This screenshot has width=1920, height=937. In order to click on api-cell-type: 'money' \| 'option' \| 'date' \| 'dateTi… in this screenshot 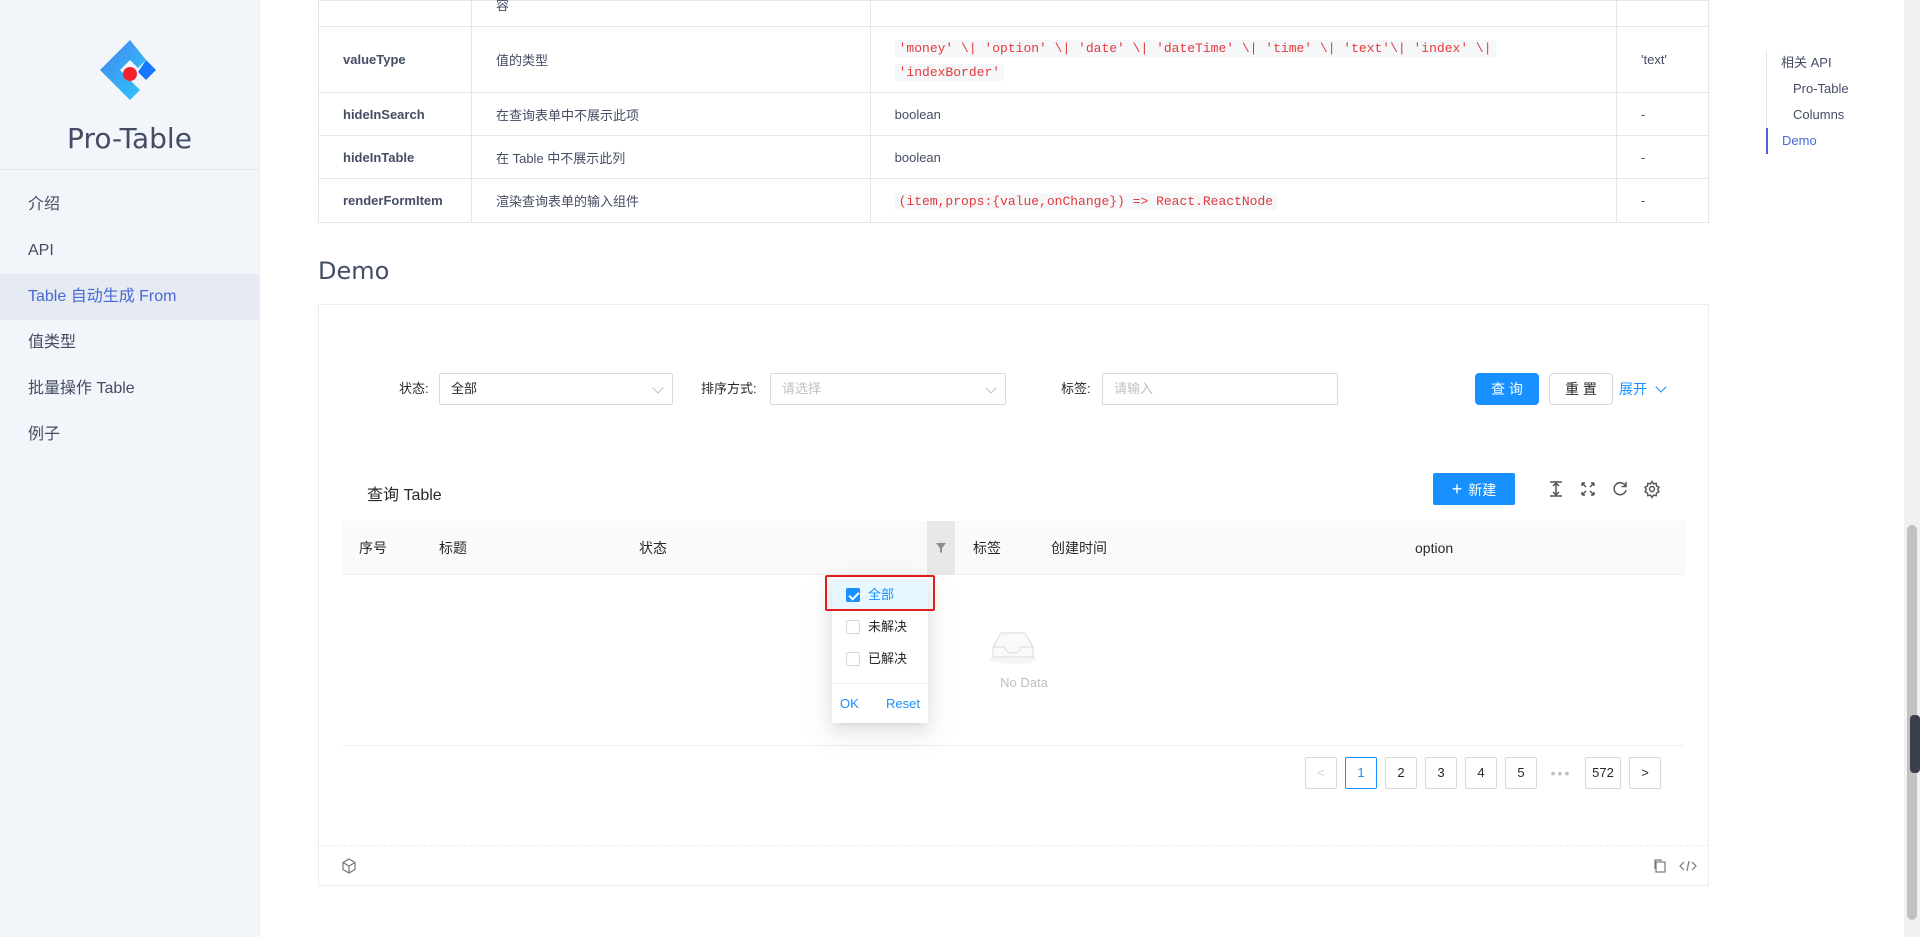, I will do `click(1243, 59)`.